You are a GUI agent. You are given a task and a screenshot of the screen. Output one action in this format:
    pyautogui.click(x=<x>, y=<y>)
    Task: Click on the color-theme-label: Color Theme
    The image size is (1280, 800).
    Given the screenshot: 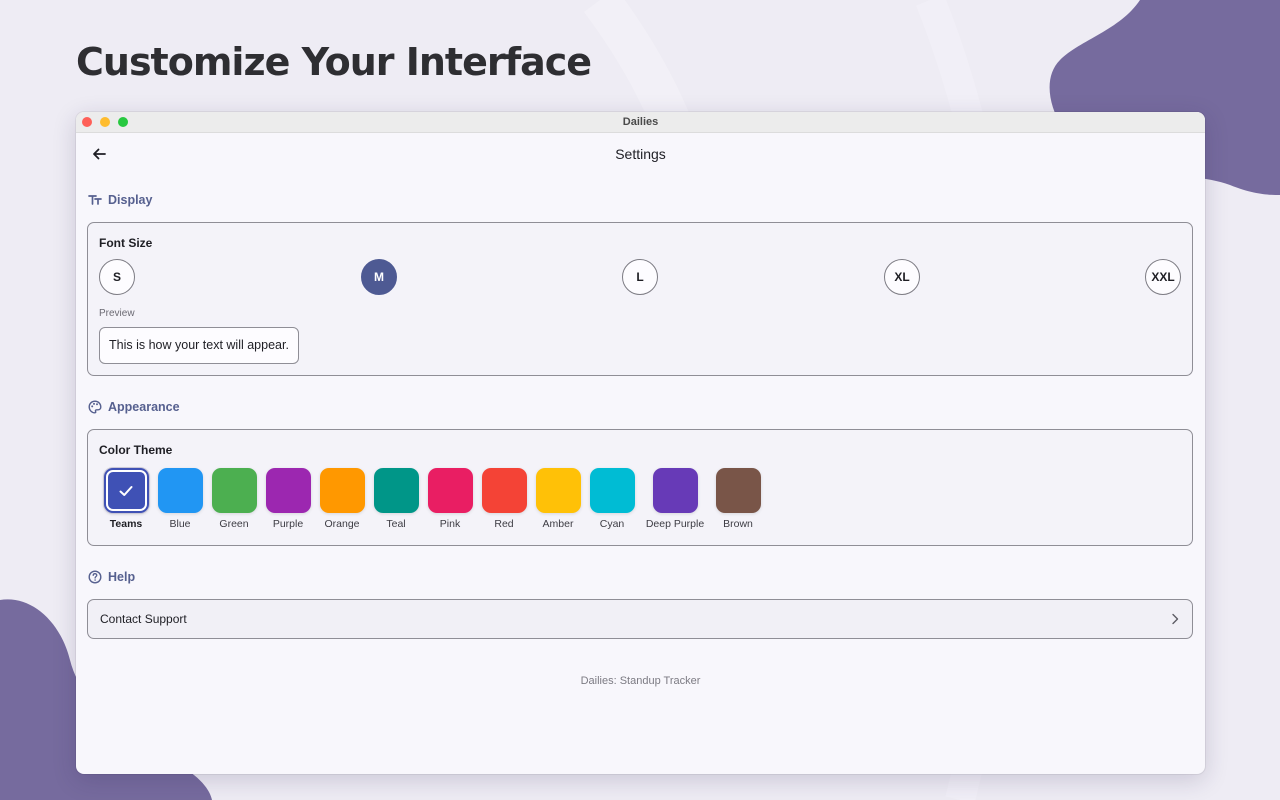 What is the action you would take?
    pyautogui.click(x=136, y=450)
    